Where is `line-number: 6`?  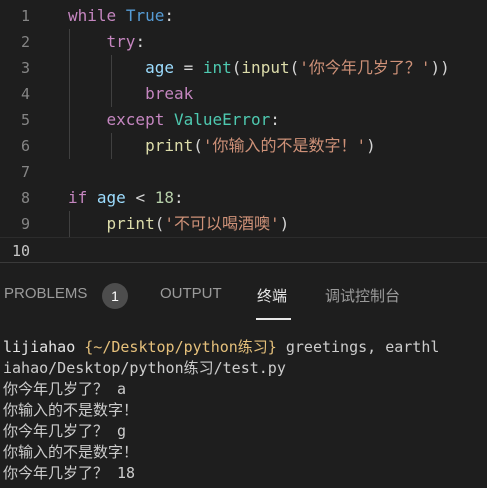
line-number: 6 is located at coordinates (25, 146).